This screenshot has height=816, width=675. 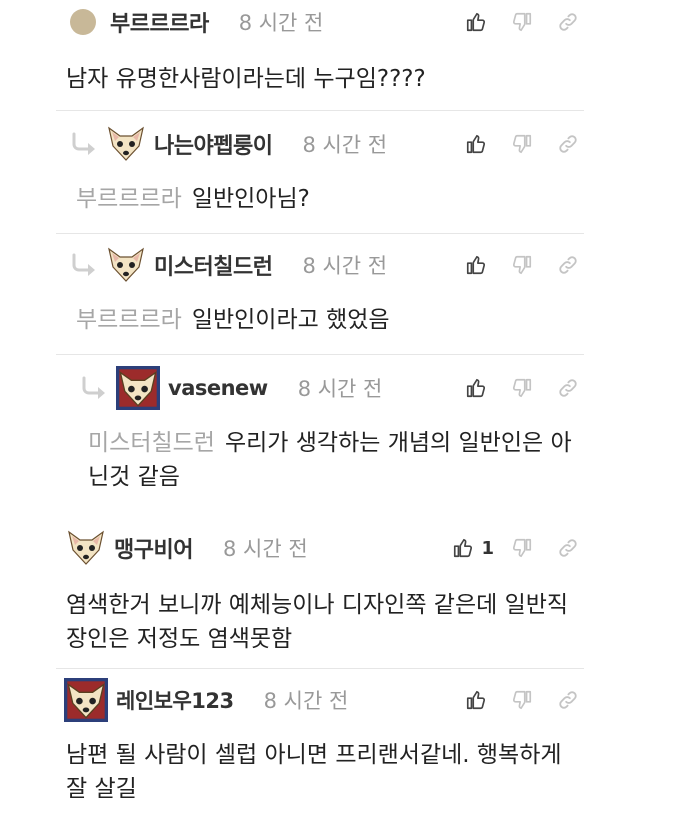 What do you see at coordinates (218, 388) in the screenshot?
I see `comment-nickname: vasenew` at bounding box center [218, 388].